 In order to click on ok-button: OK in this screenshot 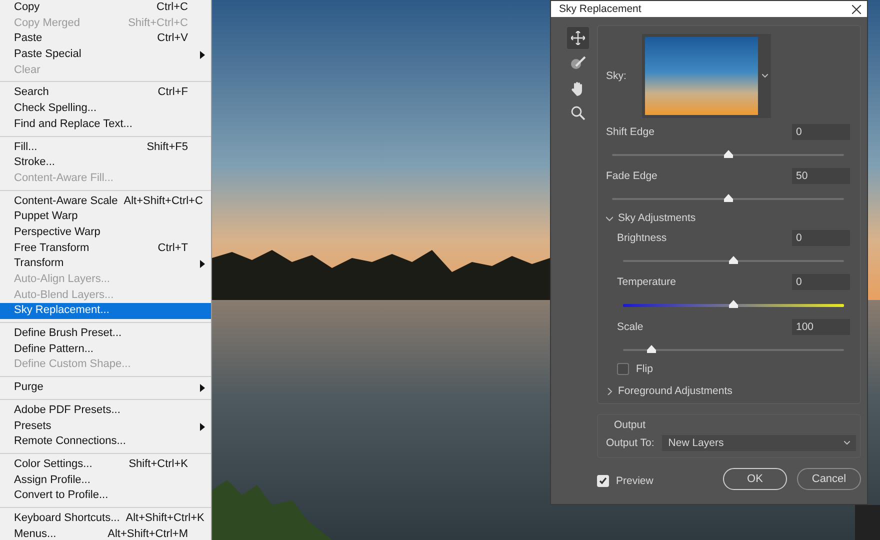, I will do `click(755, 479)`.